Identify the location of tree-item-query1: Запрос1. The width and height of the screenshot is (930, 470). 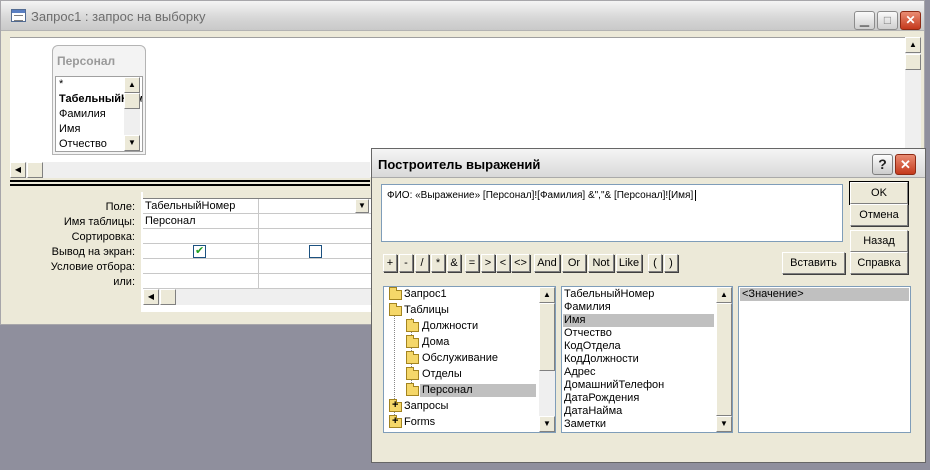
(425, 294).